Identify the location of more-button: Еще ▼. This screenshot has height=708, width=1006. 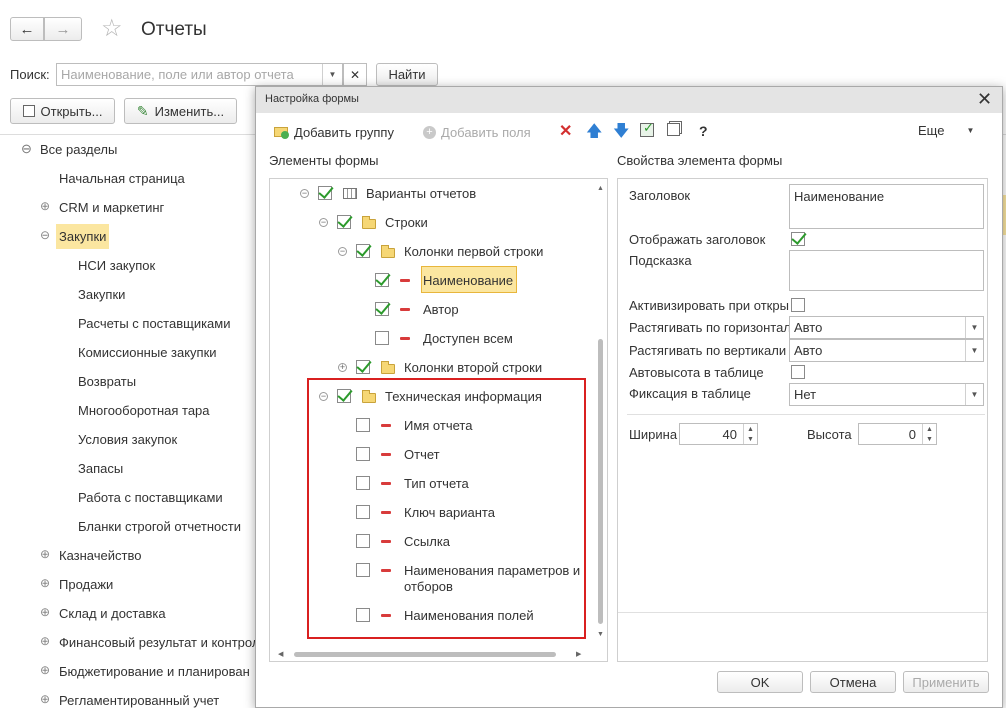
(946, 130).